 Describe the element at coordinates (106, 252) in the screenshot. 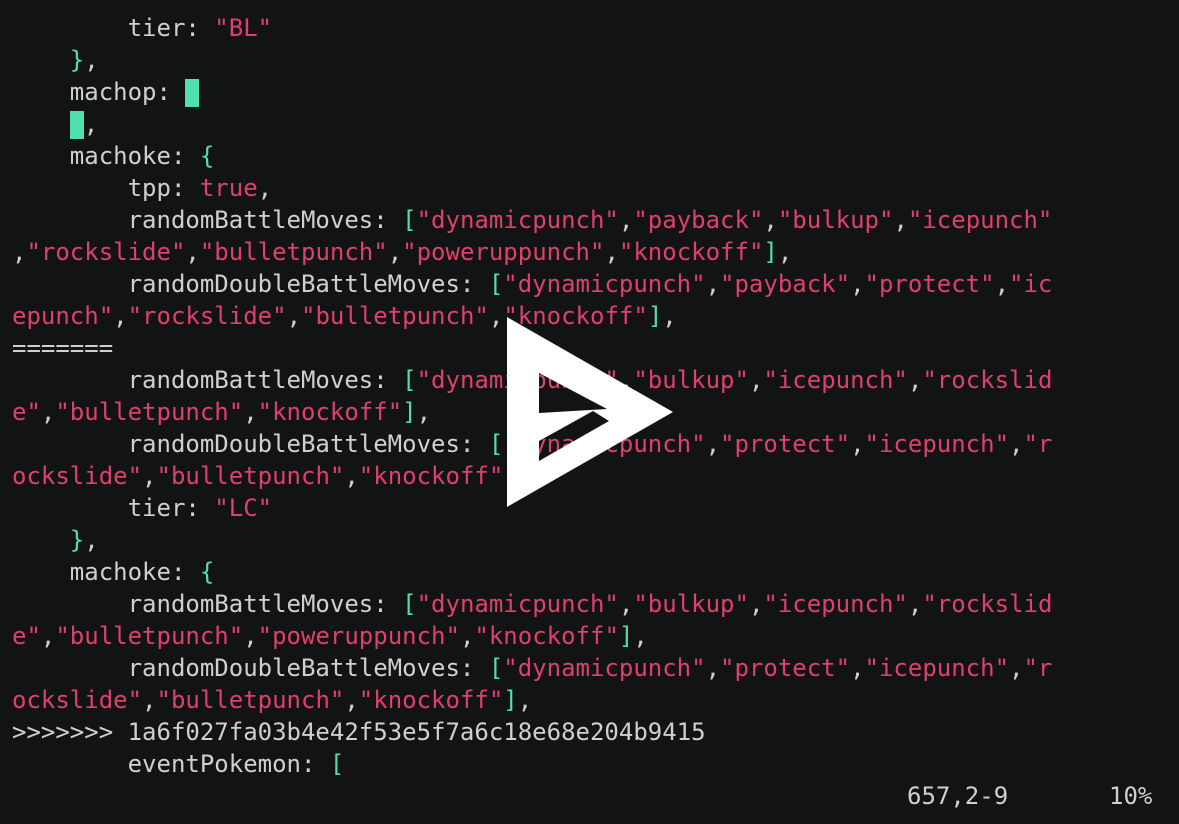

I see `string-token: "rockslide"` at that location.